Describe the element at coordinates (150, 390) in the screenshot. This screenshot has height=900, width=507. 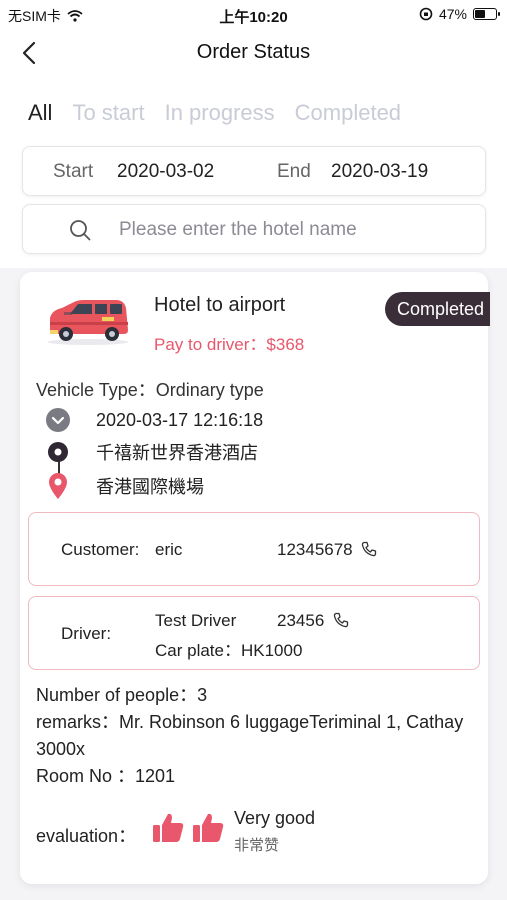
I see `vehicle-type: Vehicle Type：Ordinary type` at that location.